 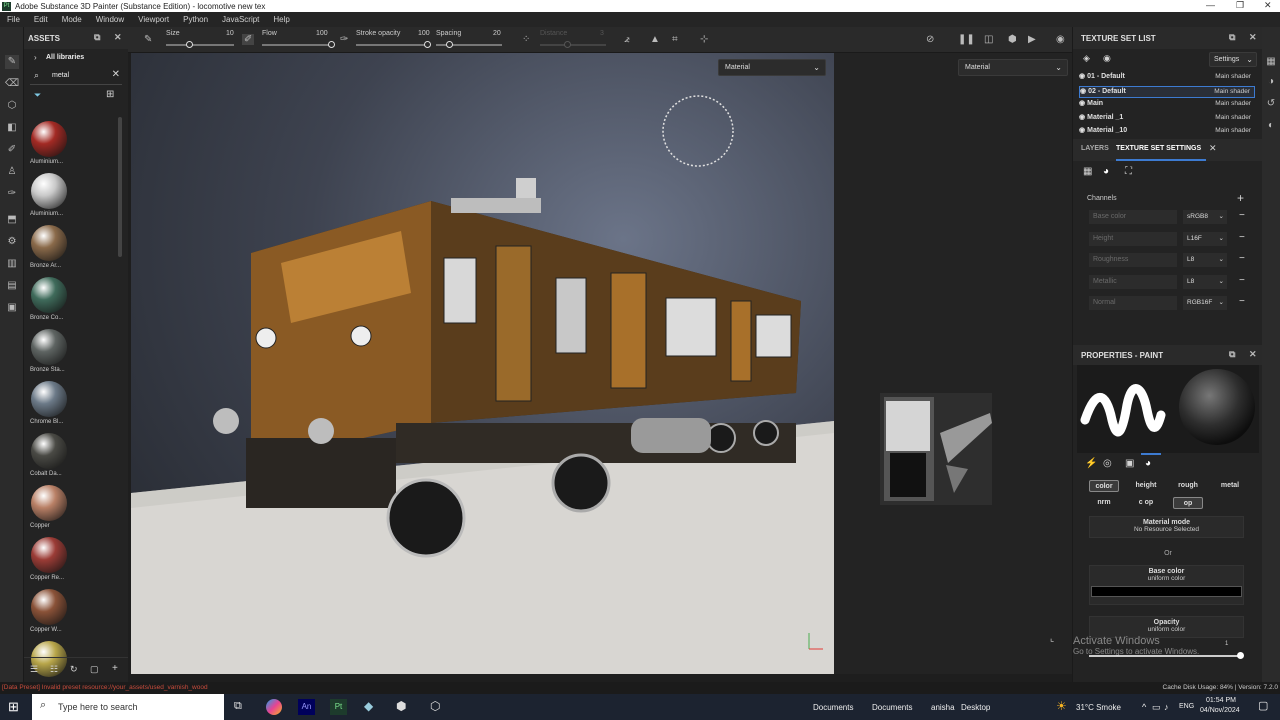 I want to click on taskbar-search-box: ⌕ Type here to search, so click(x=128, y=707).